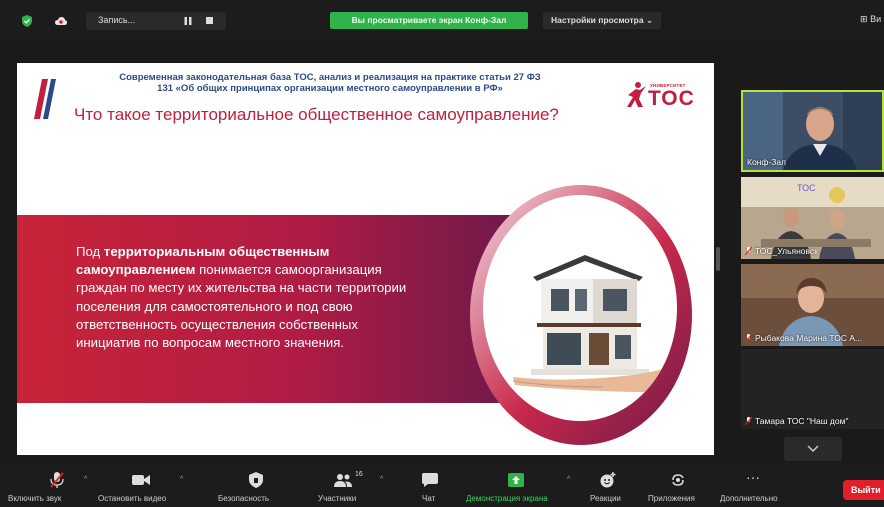 The height and width of the screenshot is (507, 884). I want to click on pause-recording-icon, so click(188, 21).